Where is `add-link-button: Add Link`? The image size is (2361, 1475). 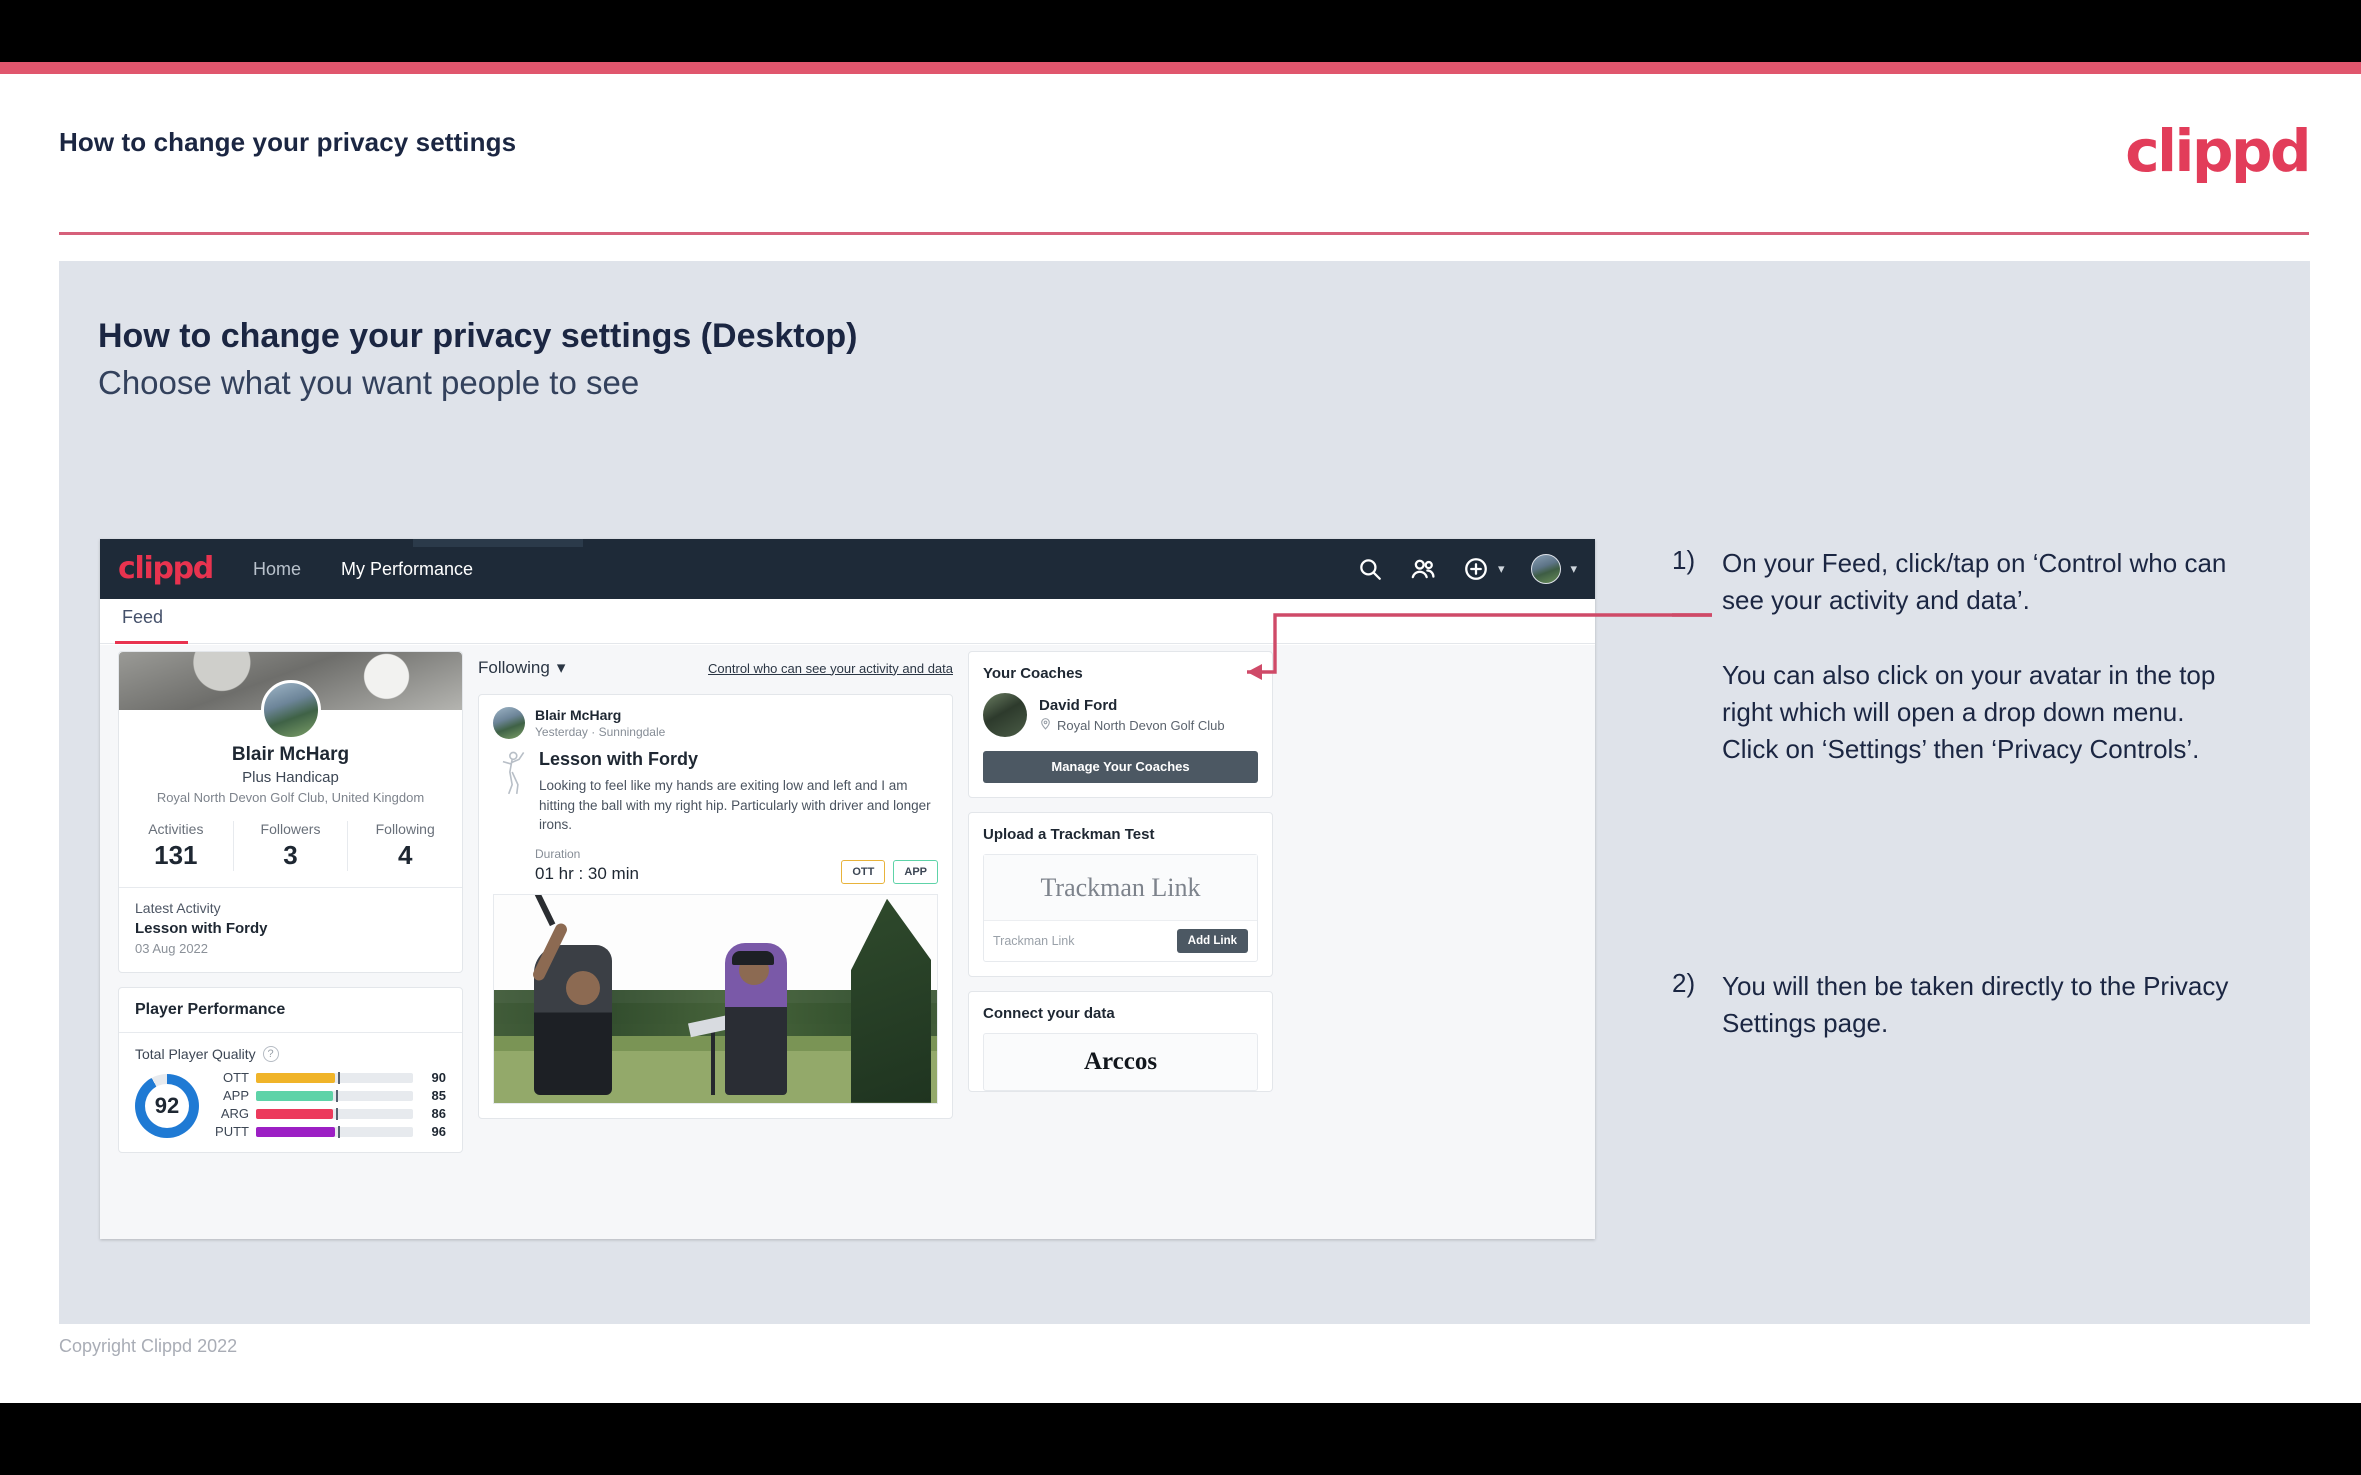 add-link-button: Add Link is located at coordinates (1212, 941).